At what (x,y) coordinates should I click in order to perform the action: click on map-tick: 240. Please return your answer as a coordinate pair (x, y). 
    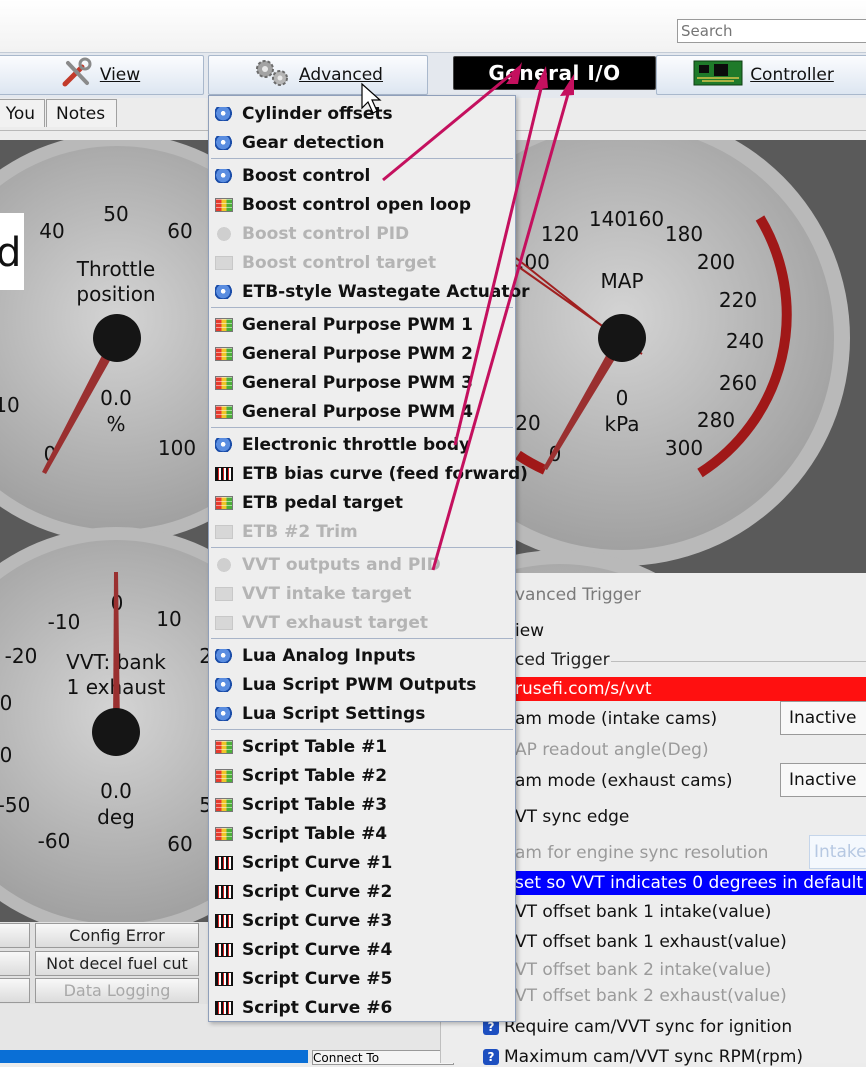
    Looking at the image, I should click on (745, 341).